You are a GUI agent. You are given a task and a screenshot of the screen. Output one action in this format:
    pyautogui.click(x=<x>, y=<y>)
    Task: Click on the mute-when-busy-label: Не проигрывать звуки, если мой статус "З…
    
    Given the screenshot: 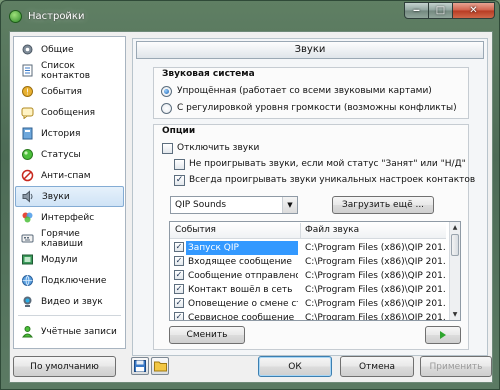 What is the action you would take?
    pyautogui.click(x=327, y=164)
    